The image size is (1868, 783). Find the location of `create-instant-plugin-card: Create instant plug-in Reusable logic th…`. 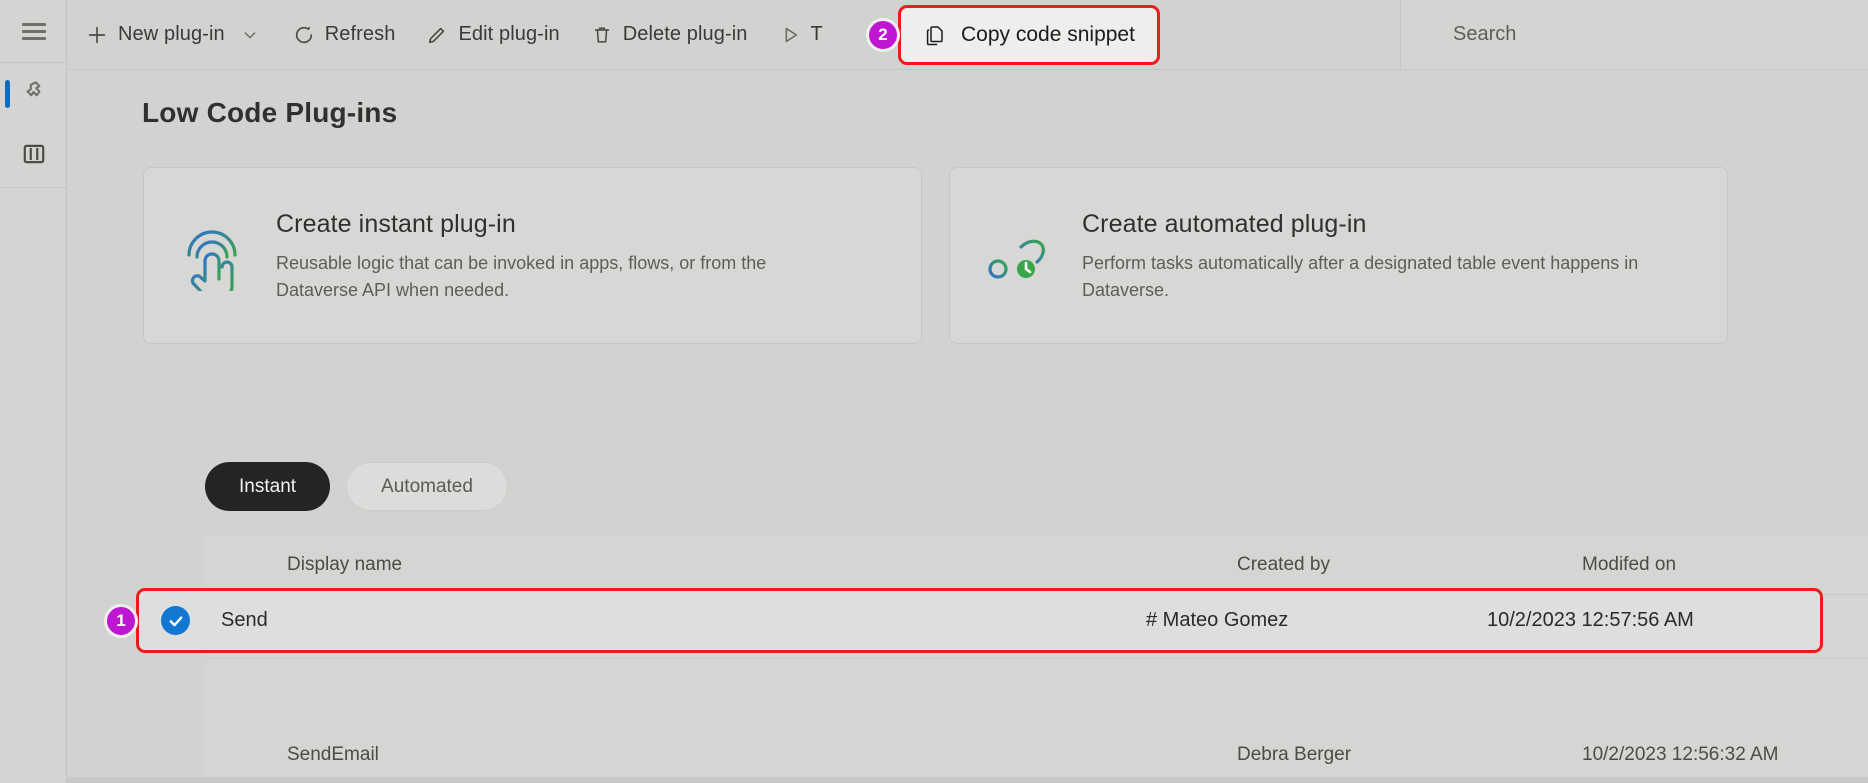

create-instant-plugin-card: Create instant plug-in Reusable logic th… is located at coordinates (532, 255).